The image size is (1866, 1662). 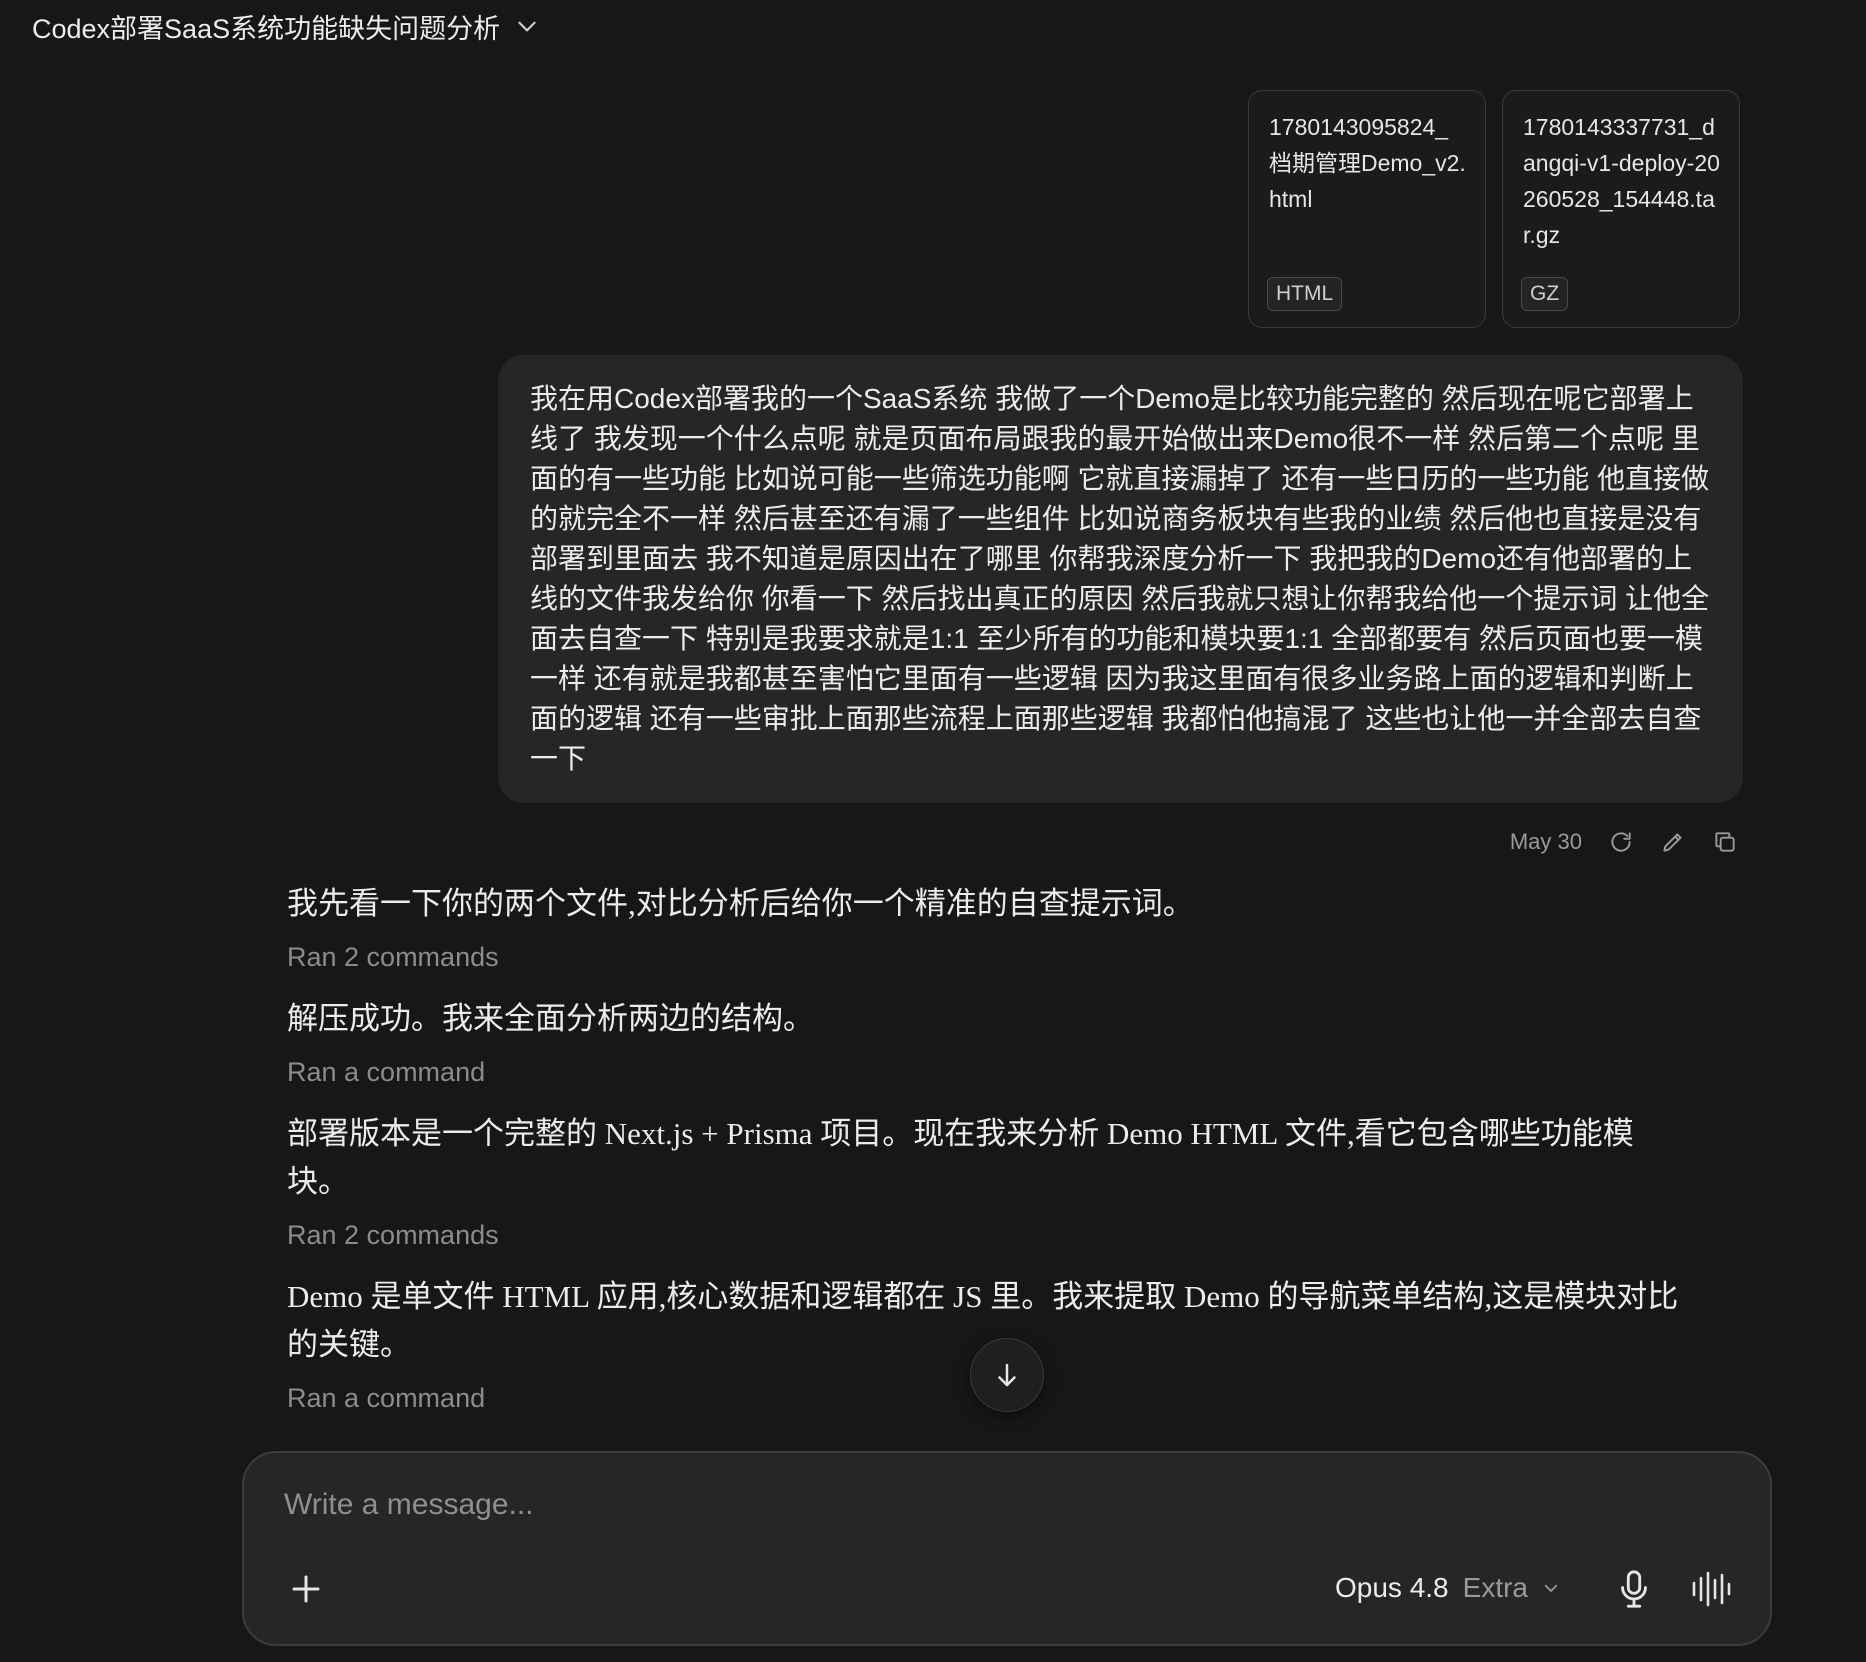 I want to click on retry-icon, so click(x=1621, y=842).